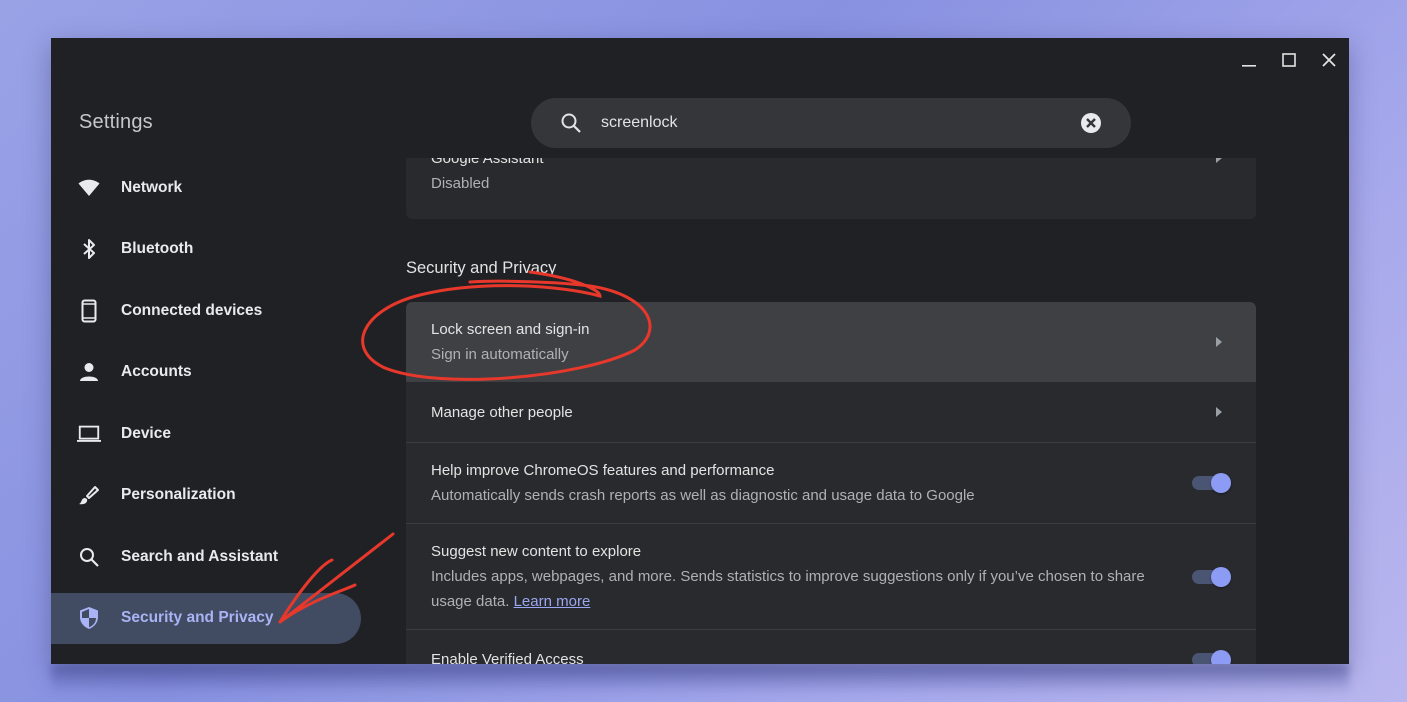  What do you see at coordinates (89, 372) in the screenshot?
I see `person-icon` at bounding box center [89, 372].